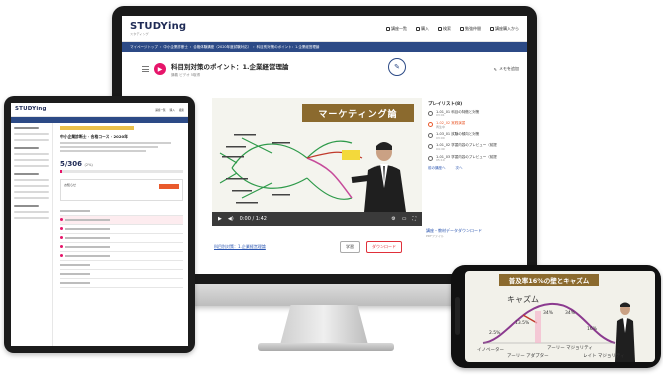 Image resolution: width=663 pixels, height=377 pixels. I want to click on breadcrumb-item: 合格体験講座（2020年度試験対応）, so click(222, 47).